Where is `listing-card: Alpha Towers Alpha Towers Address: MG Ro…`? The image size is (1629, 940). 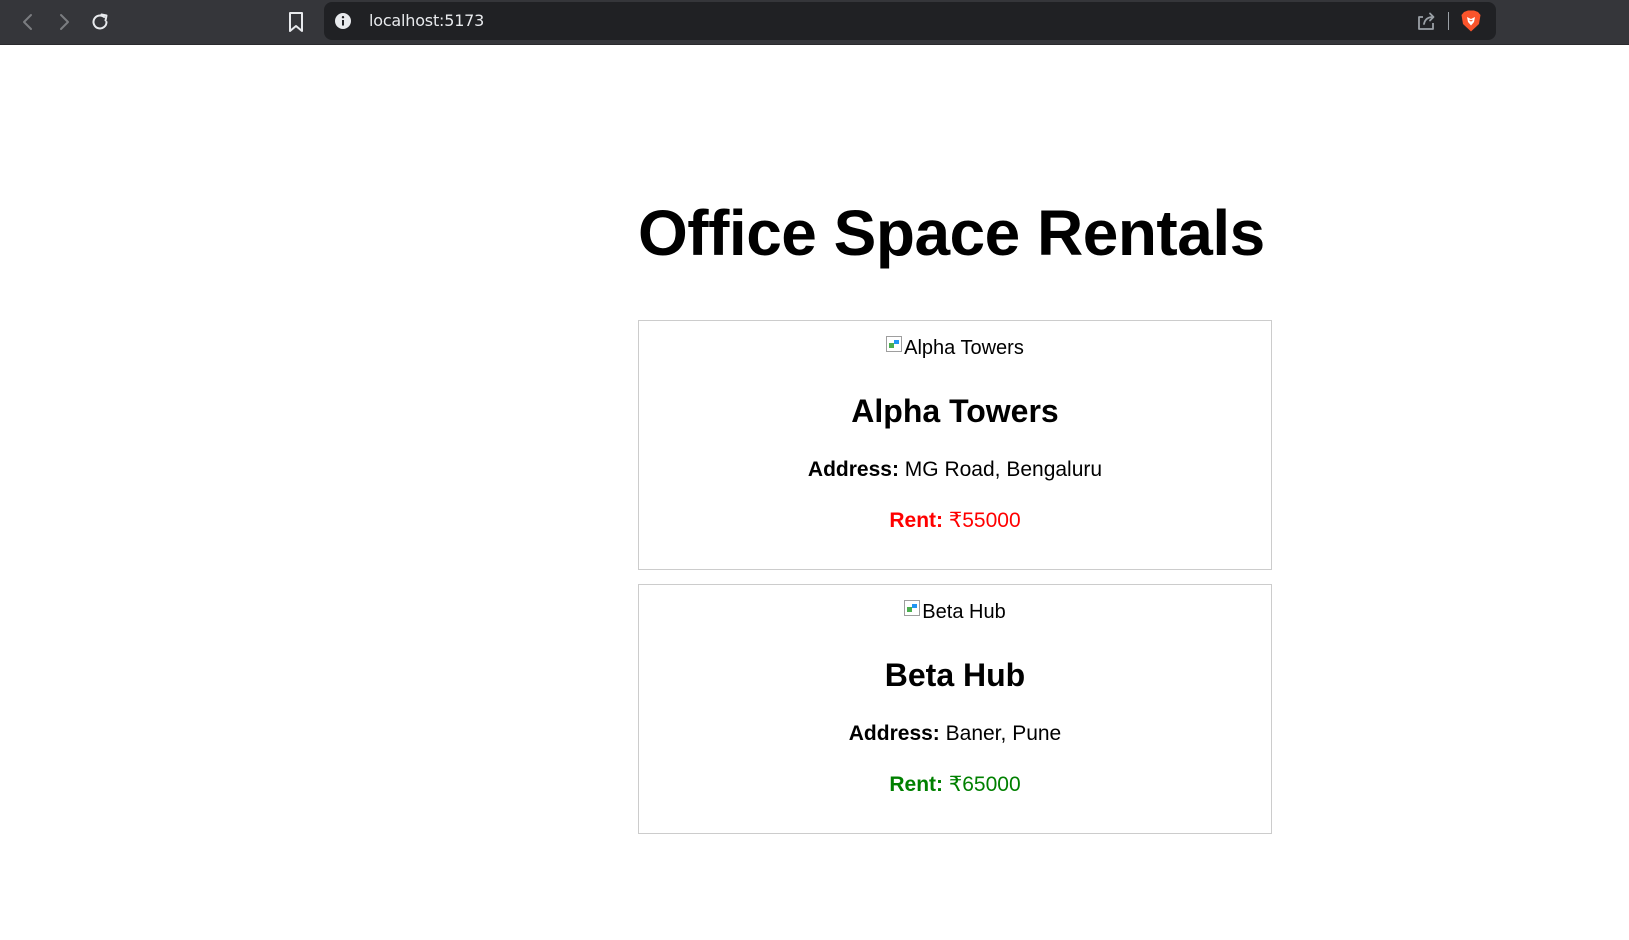
listing-card: Alpha Towers Alpha Towers Address: MG Ro… is located at coordinates (955, 445).